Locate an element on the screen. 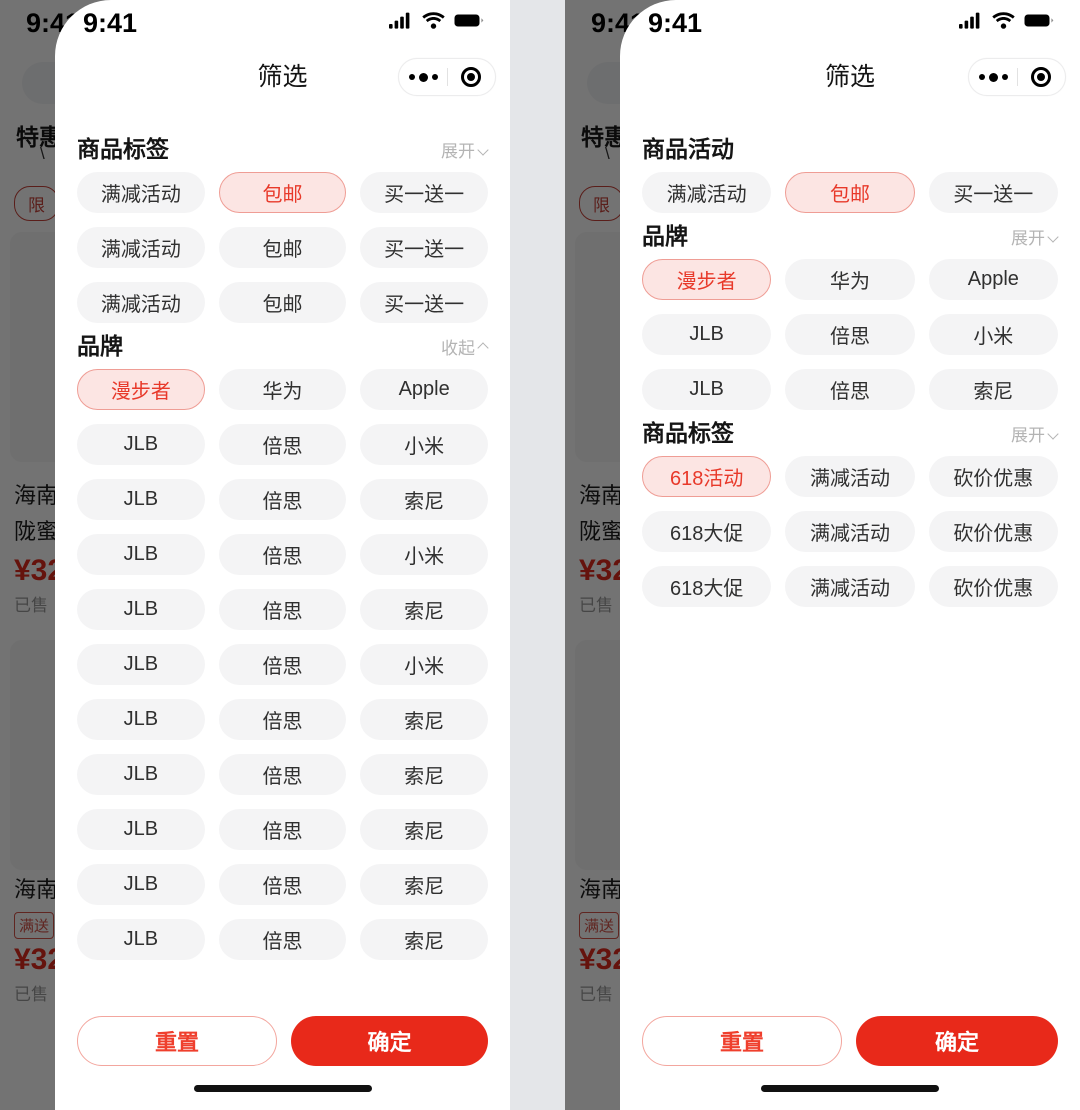  group-toggle-label: 展开 is located at coordinates (1028, 435).